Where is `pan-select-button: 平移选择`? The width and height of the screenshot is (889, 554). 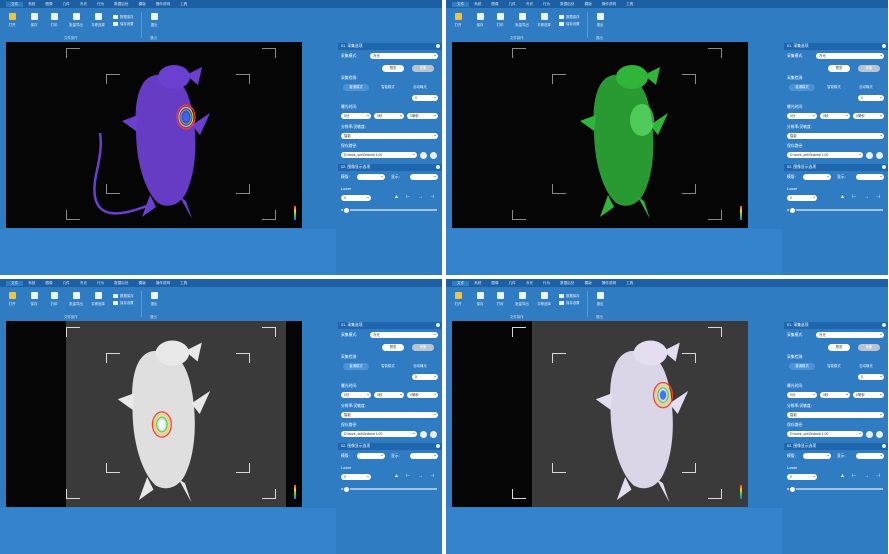 pan-select-button: 平移选择 is located at coordinates (98, 299).